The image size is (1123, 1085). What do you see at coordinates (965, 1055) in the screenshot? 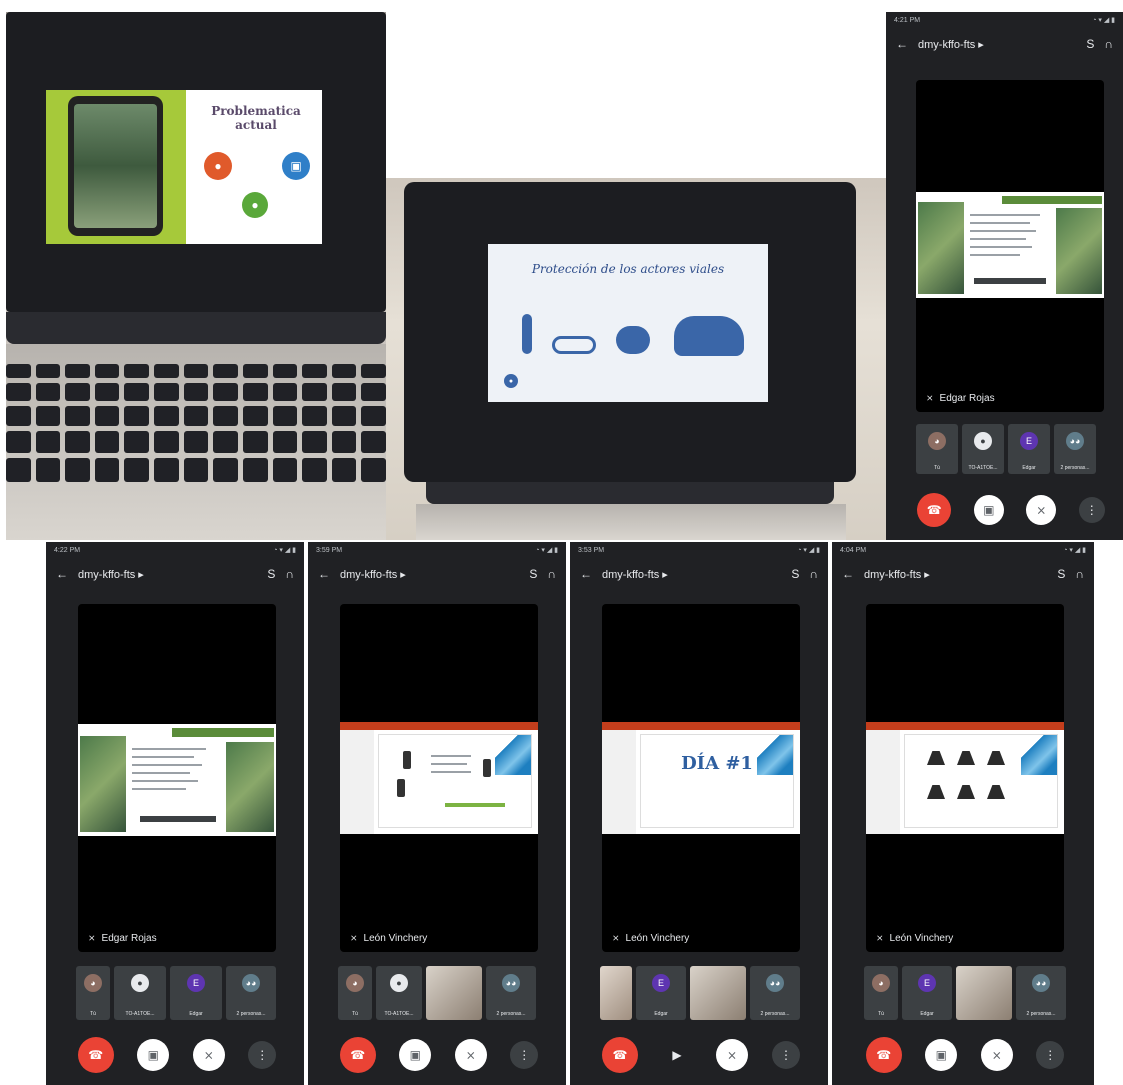
I see `call-controls: ☎ ▣ ⨯ ⋮` at bounding box center [965, 1055].